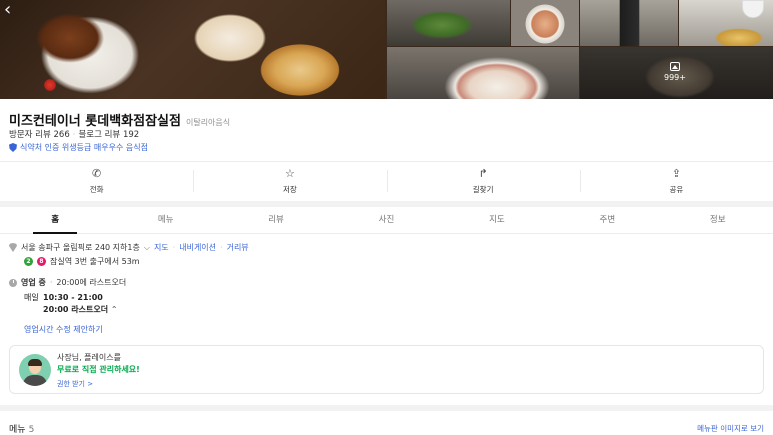 The image size is (773, 435). What do you see at coordinates (386, 369) in the screenshot?
I see `owner-promo-card: 사장님, 플레이스를 무료로 직접 관리하세요! 권한 받기 >` at bounding box center [386, 369].